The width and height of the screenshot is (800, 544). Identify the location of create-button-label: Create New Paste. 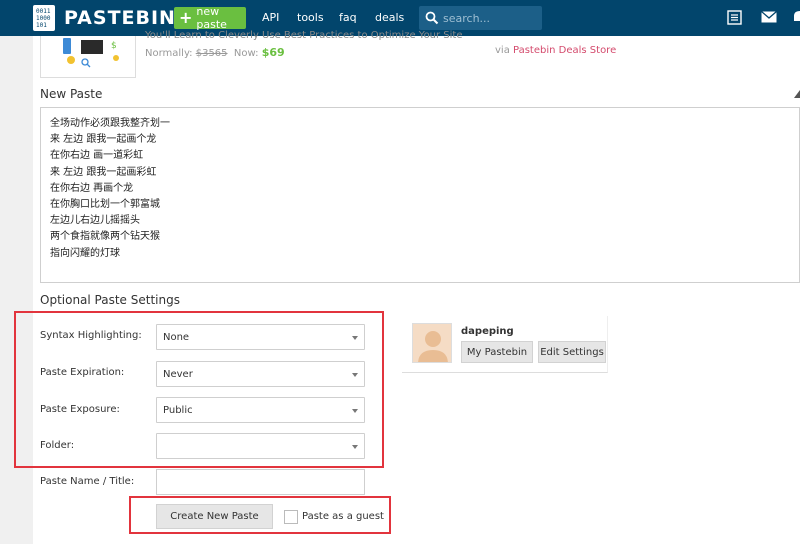
(214, 516).